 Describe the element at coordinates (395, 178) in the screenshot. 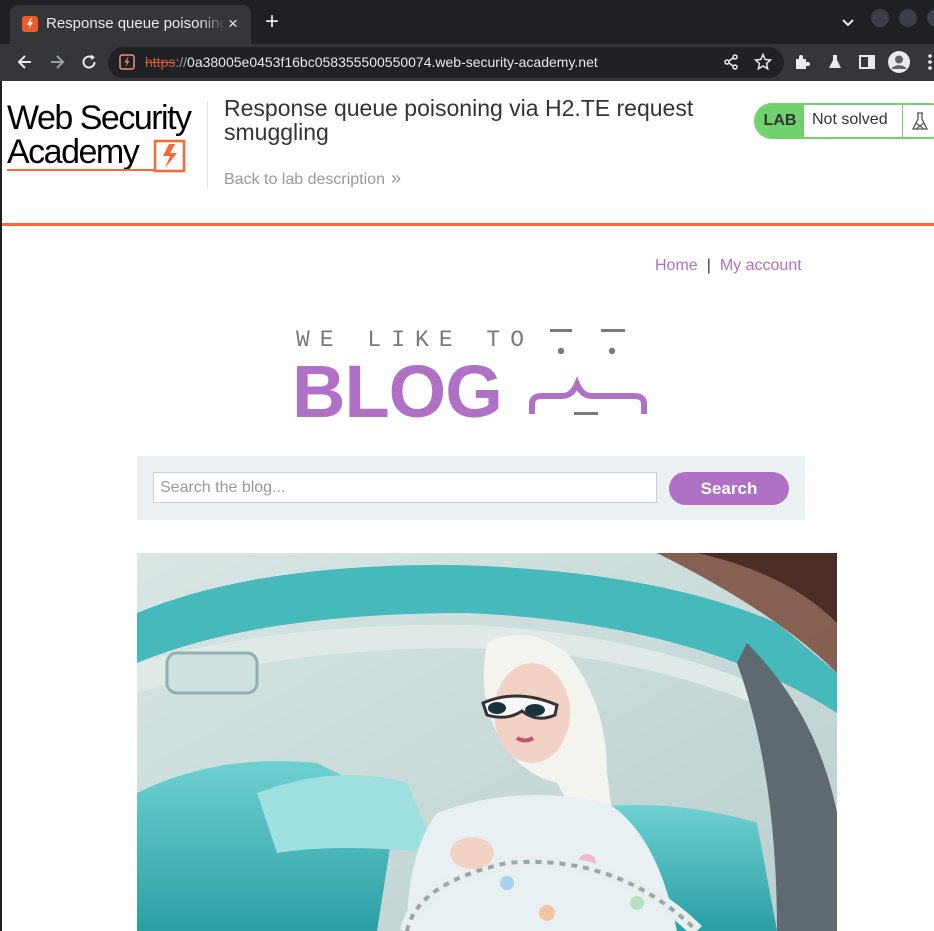

I see `double-chevron-right-icon: »` at that location.